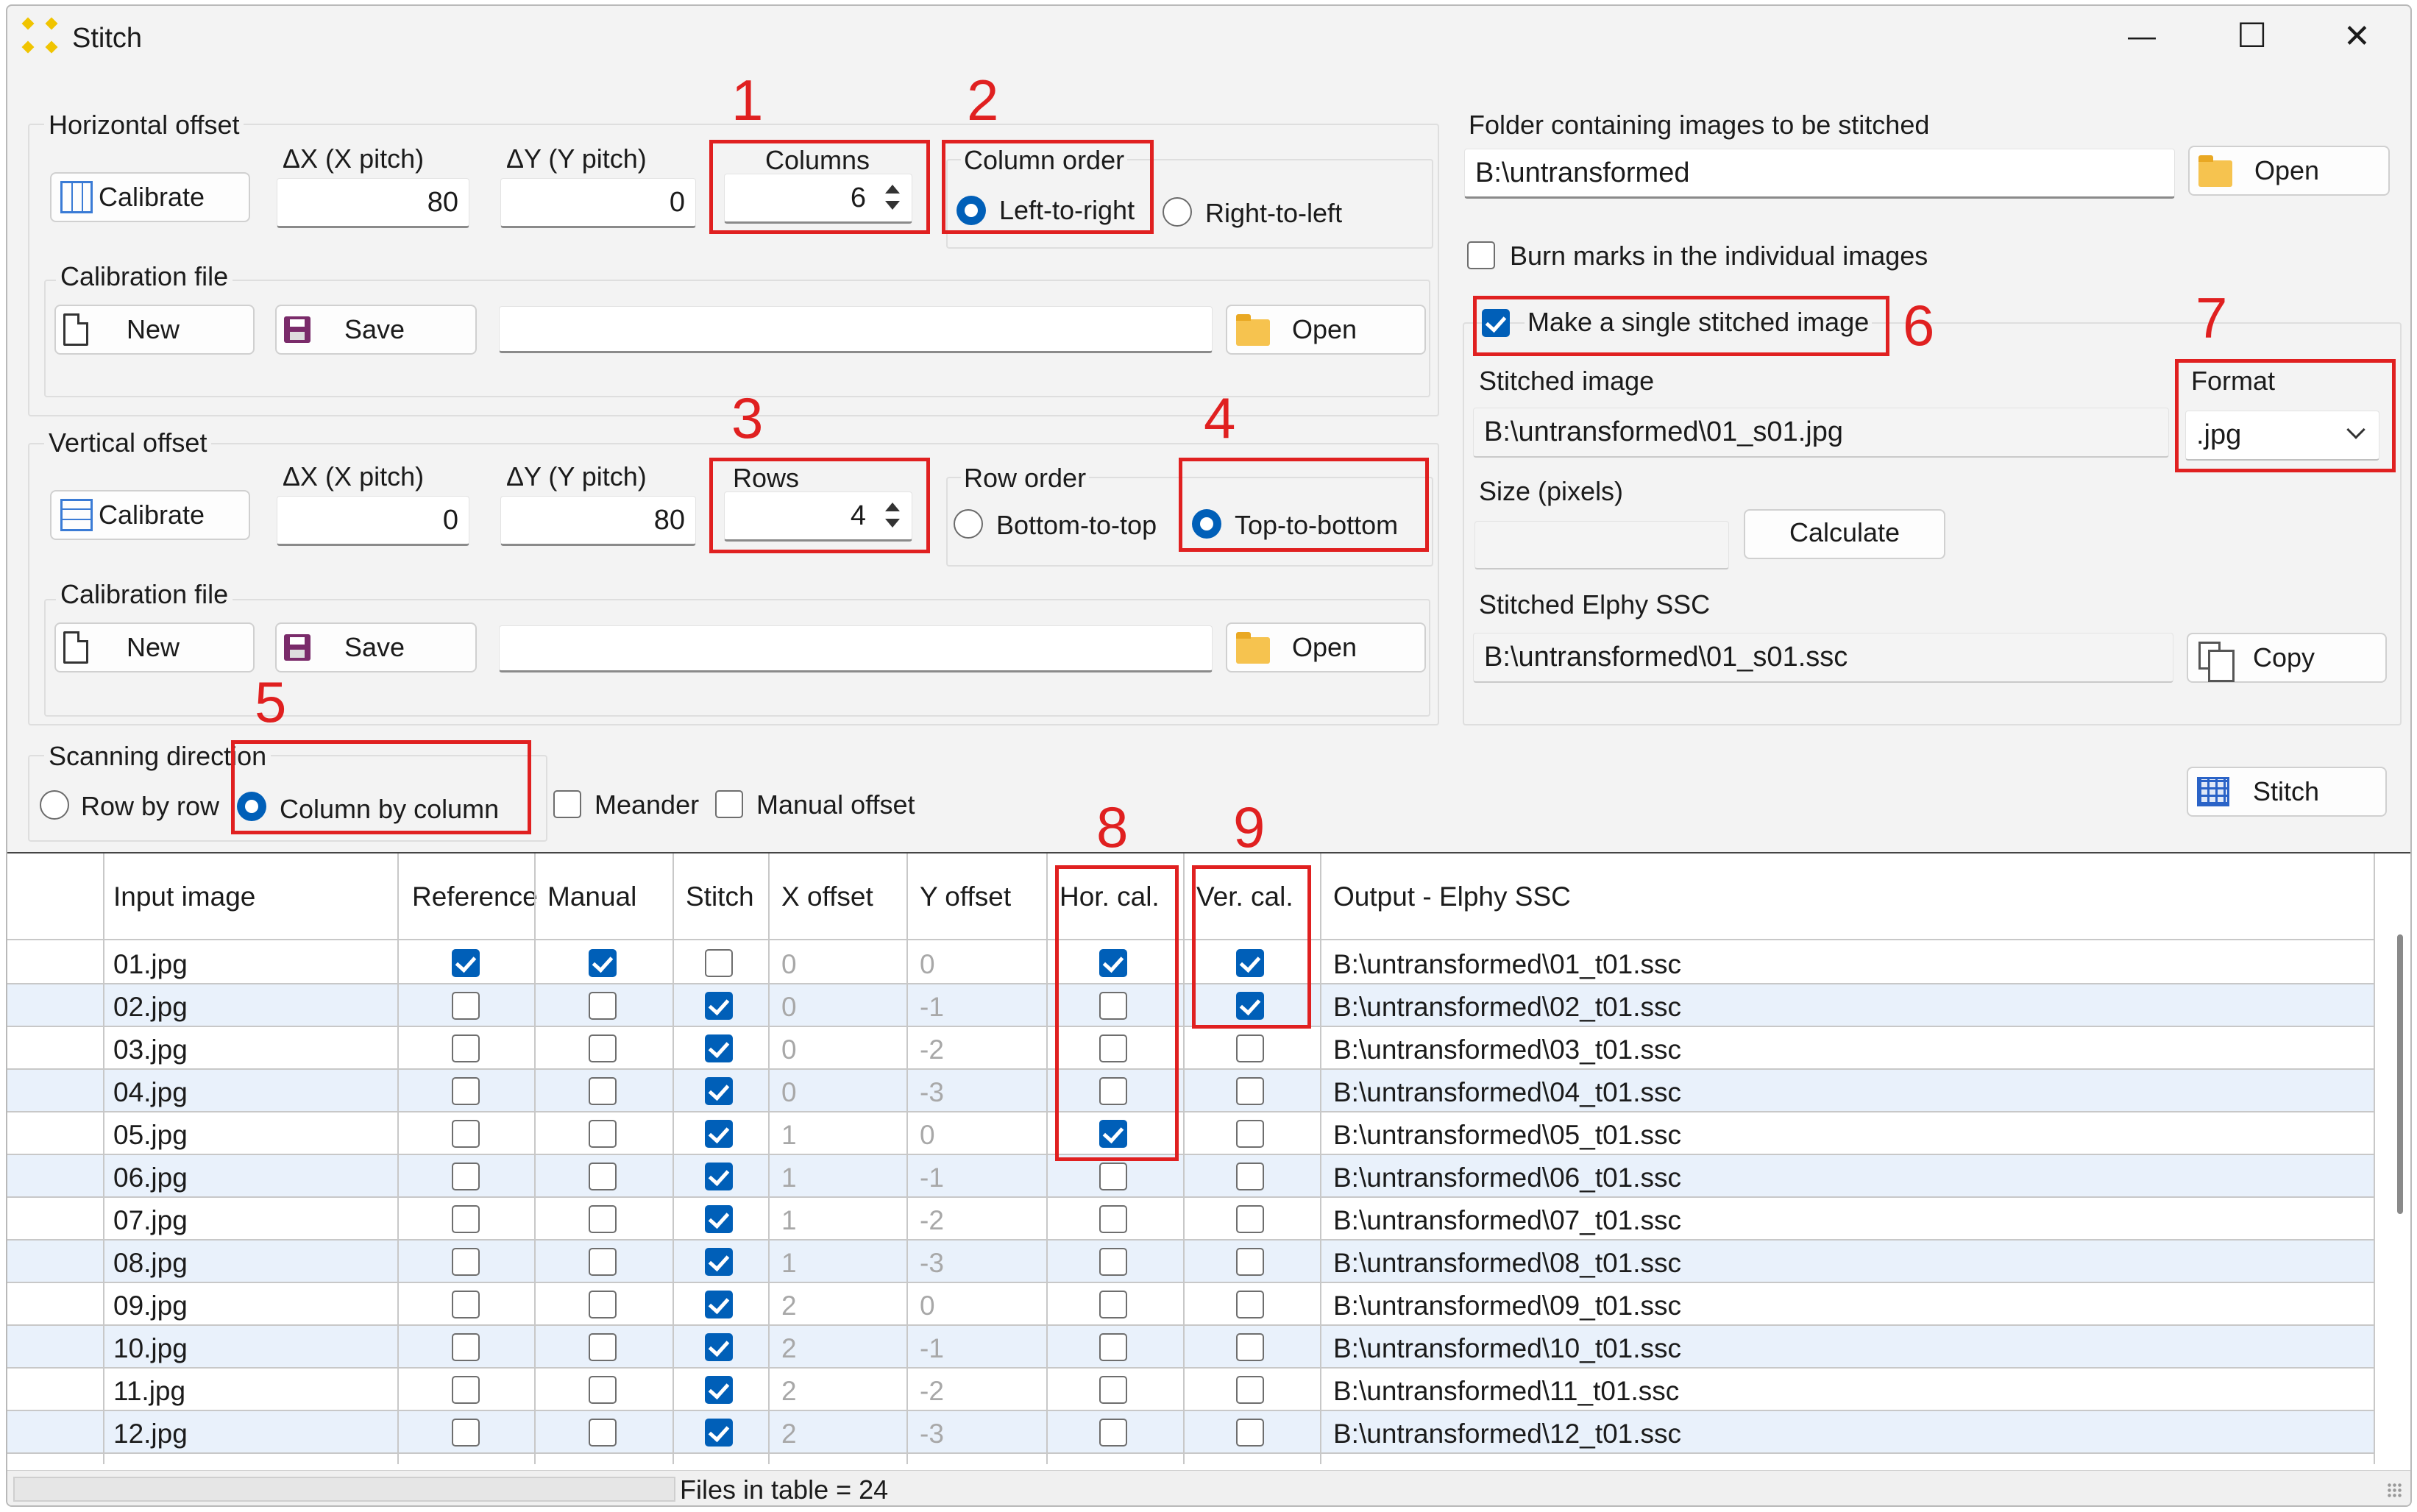  Describe the element at coordinates (2287, 658) in the screenshot. I see `copy-button: Copy` at that location.